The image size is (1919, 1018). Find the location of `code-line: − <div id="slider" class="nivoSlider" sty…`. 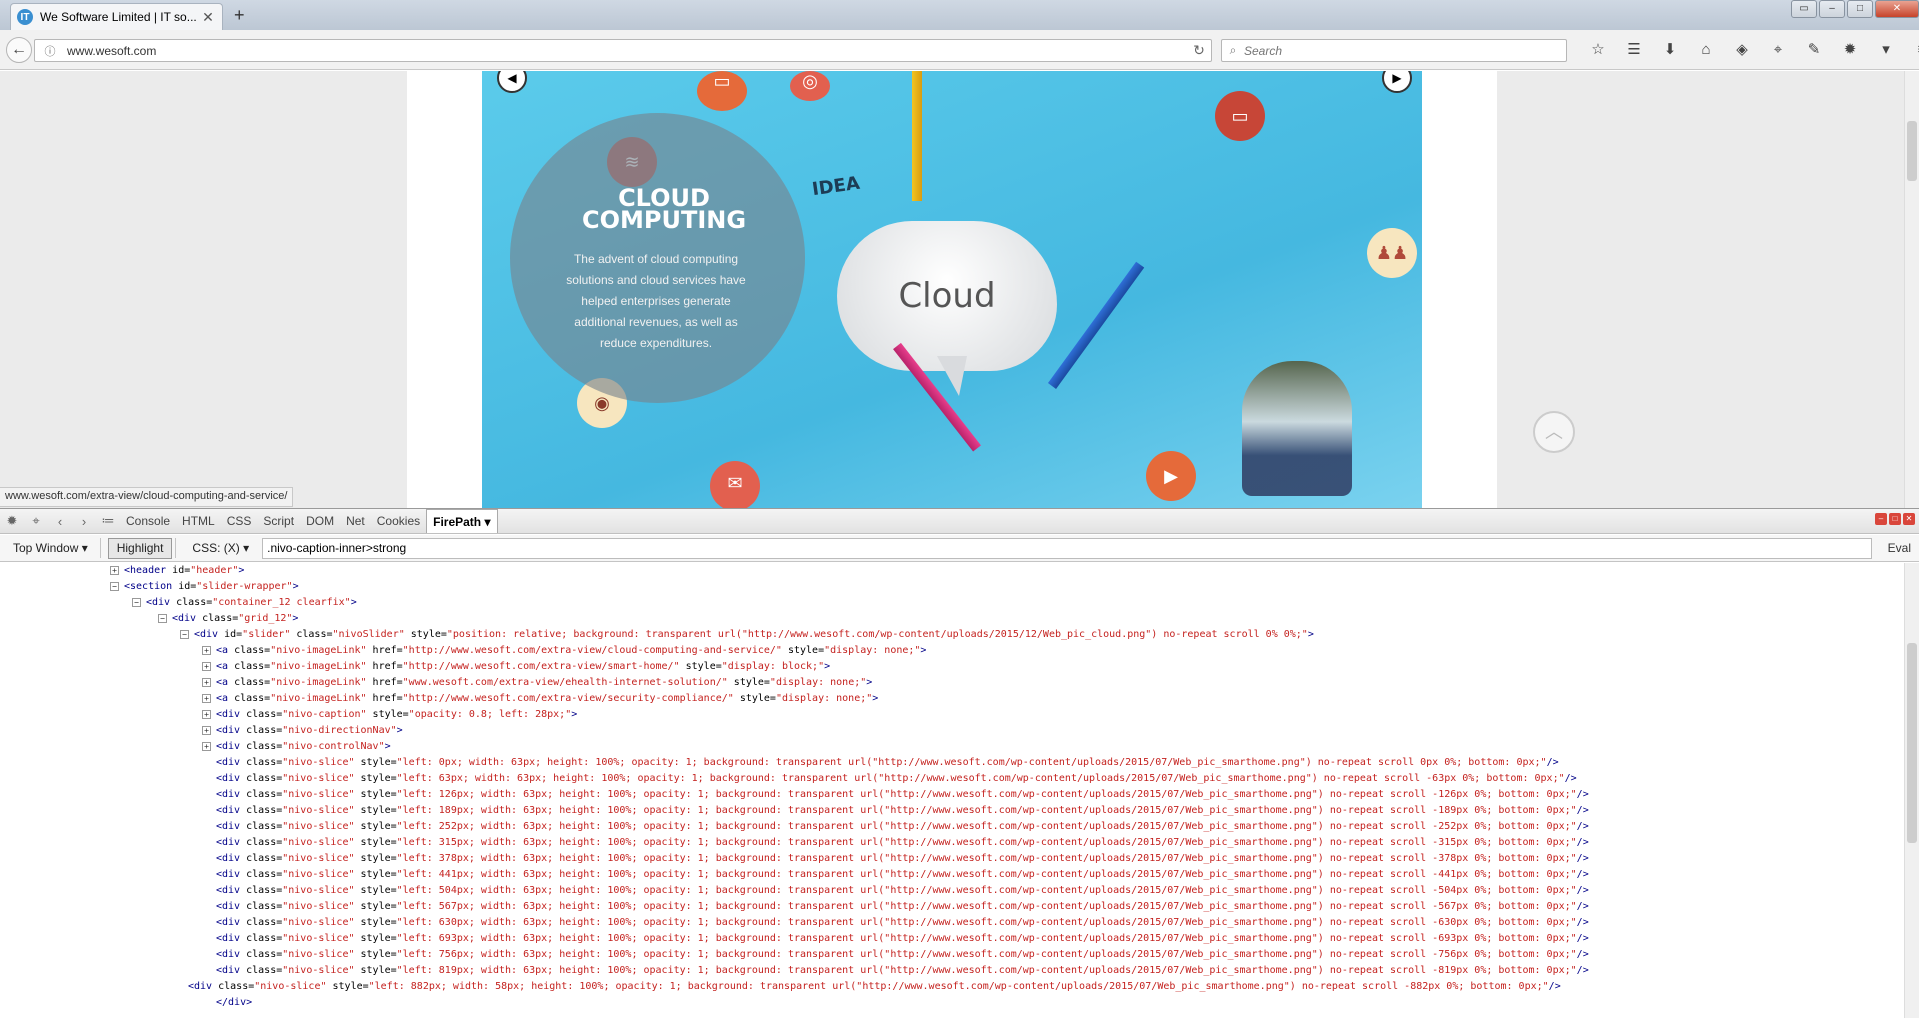

code-line: − <div id="slider" class="nivoSlider" sty… is located at coordinates (747, 635).